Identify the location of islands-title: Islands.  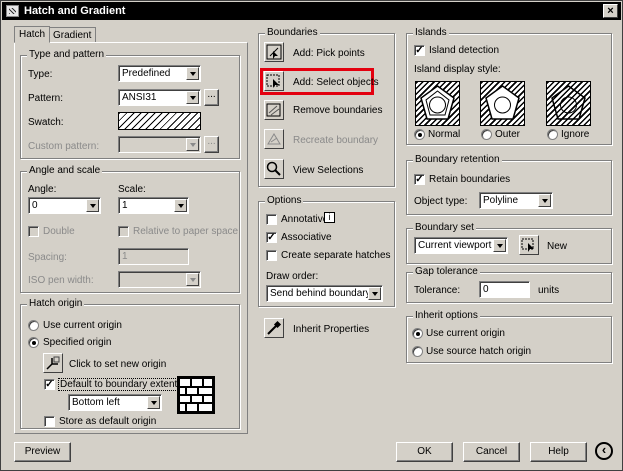
(431, 32).